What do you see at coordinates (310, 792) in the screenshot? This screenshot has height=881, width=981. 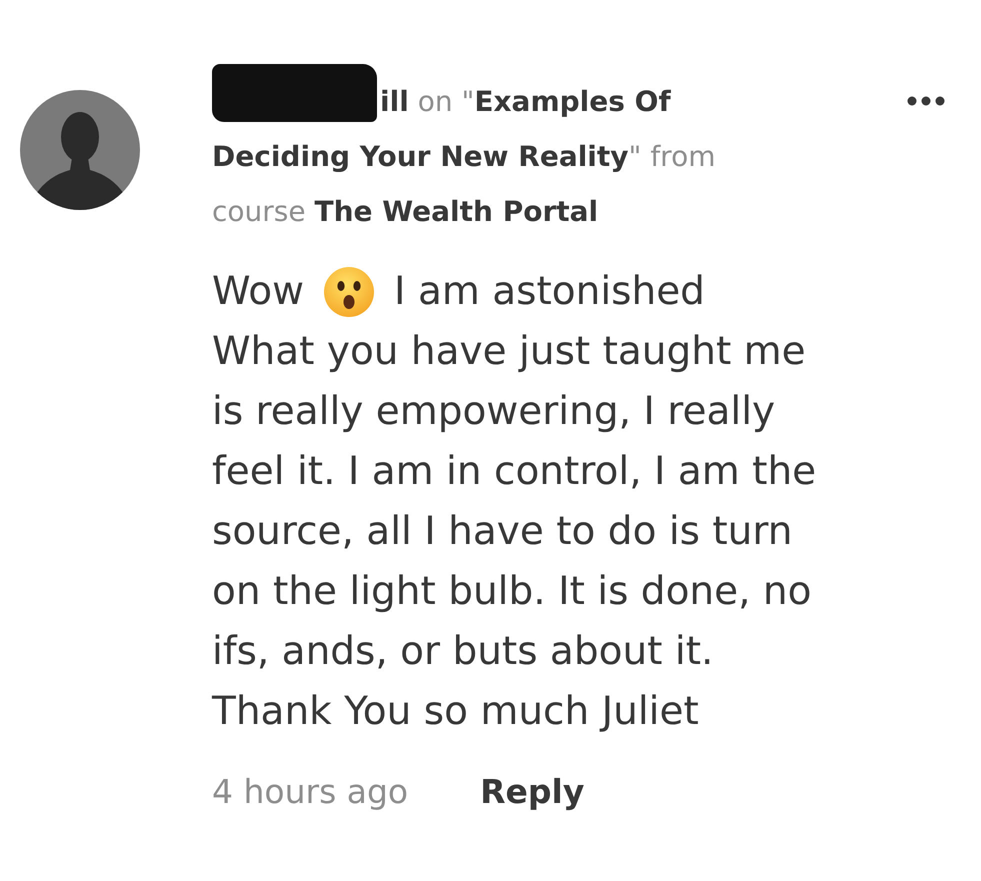 I see `timestamp: 4 hours ago` at bounding box center [310, 792].